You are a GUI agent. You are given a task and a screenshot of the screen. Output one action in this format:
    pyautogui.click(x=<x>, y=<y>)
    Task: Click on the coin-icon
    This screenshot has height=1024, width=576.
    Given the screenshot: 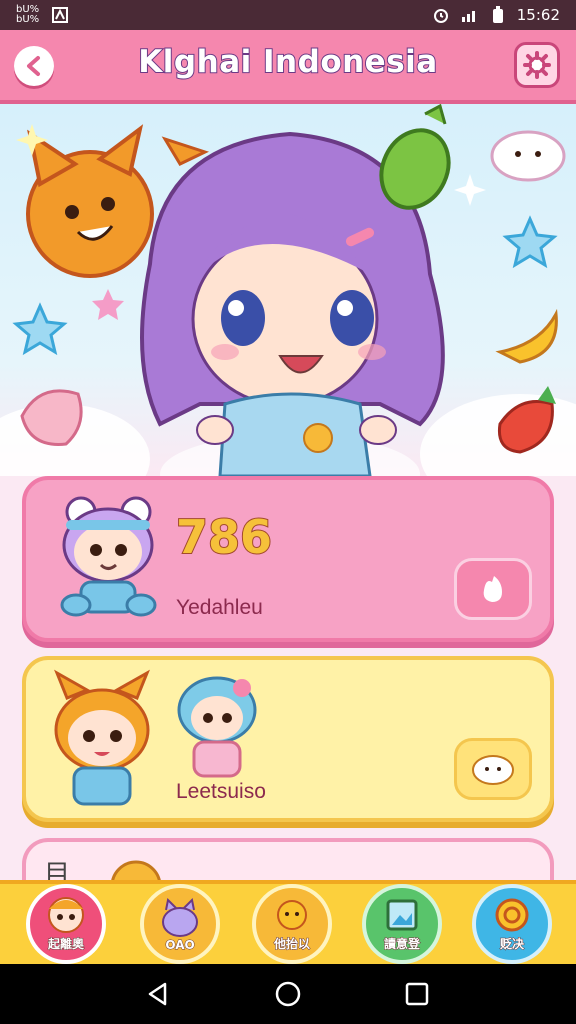 What is the action you would take?
    pyautogui.click(x=512, y=915)
    